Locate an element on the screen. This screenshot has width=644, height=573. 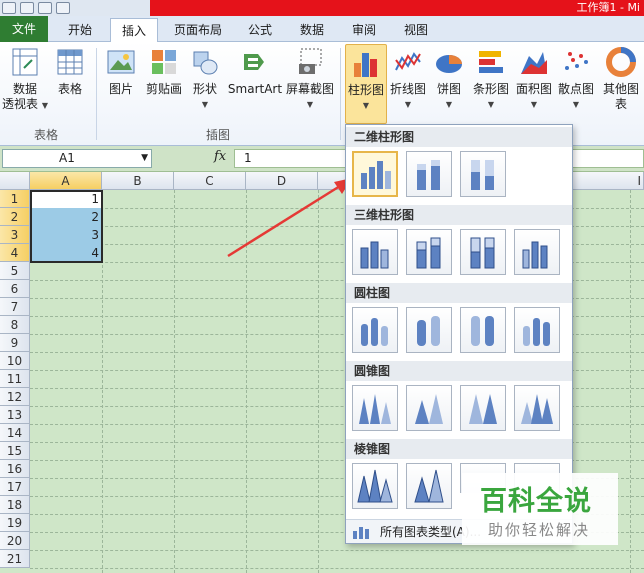
print-preview-icon is located at coordinates (63, 8).